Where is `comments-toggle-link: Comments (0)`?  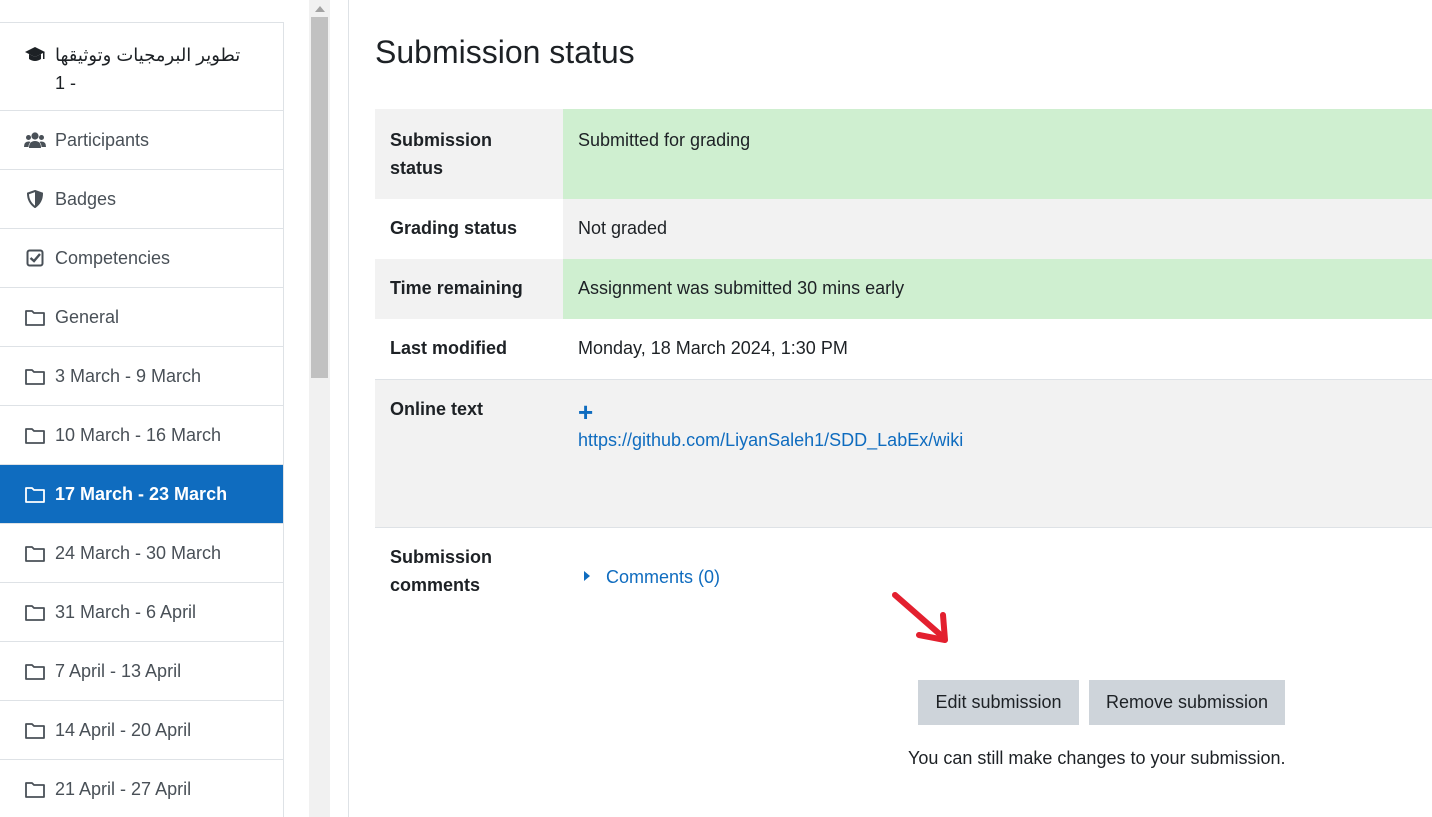 comments-toggle-link: Comments (0) is located at coordinates (663, 577).